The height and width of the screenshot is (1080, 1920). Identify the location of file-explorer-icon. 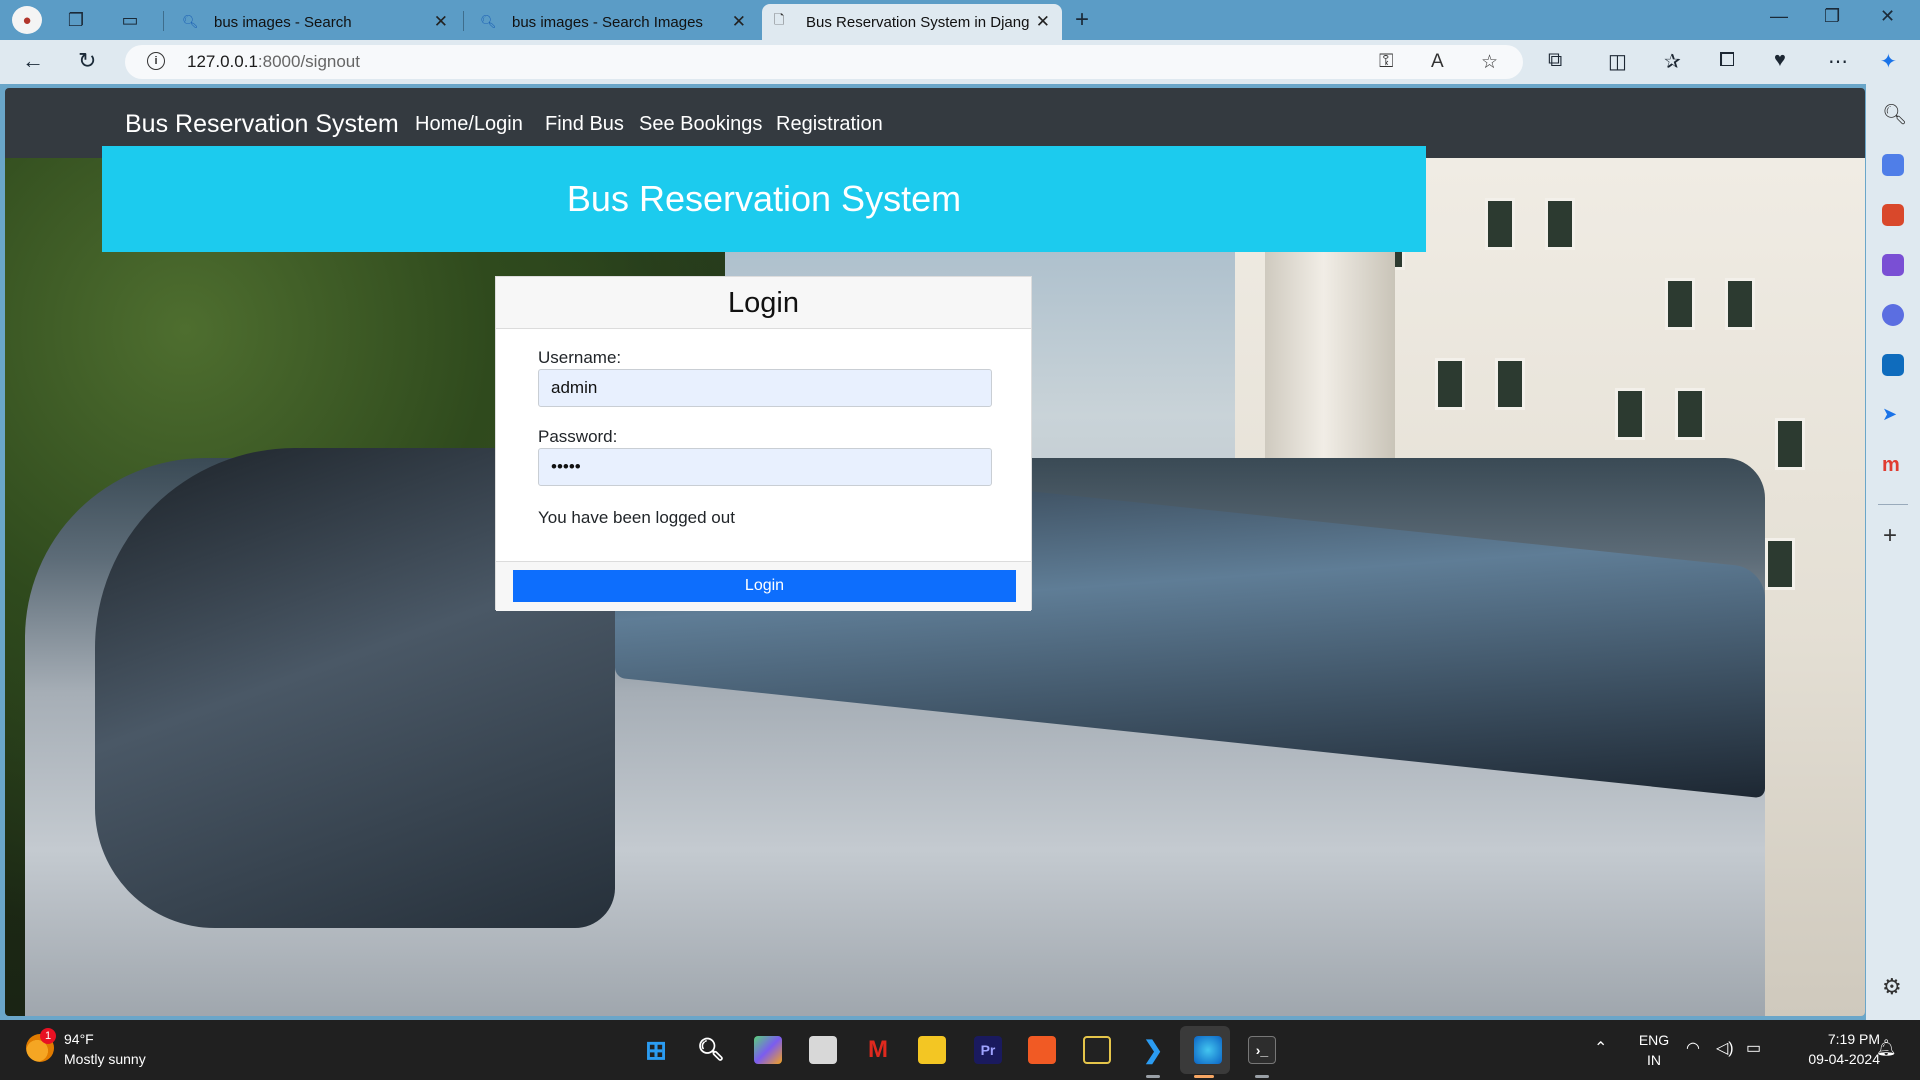
(932, 1050).